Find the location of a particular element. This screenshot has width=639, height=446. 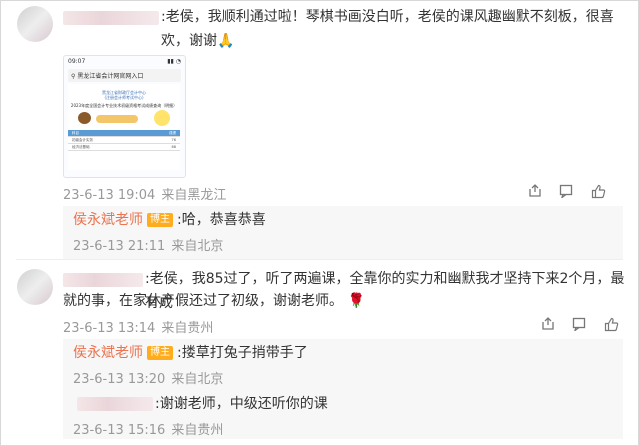

timestamp: 23-6-13 21:11 is located at coordinates (119, 246).